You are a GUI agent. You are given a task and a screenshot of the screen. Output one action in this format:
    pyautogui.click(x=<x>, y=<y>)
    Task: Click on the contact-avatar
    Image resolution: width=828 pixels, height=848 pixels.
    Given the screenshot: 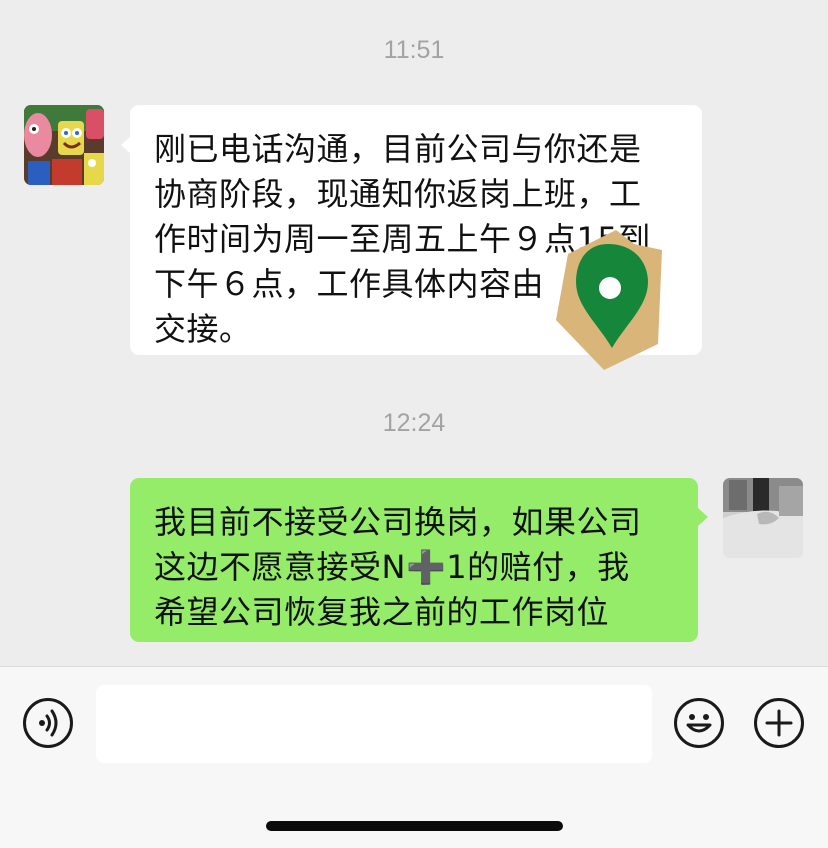 What is the action you would take?
    pyautogui.click(x=64, y=145)
    